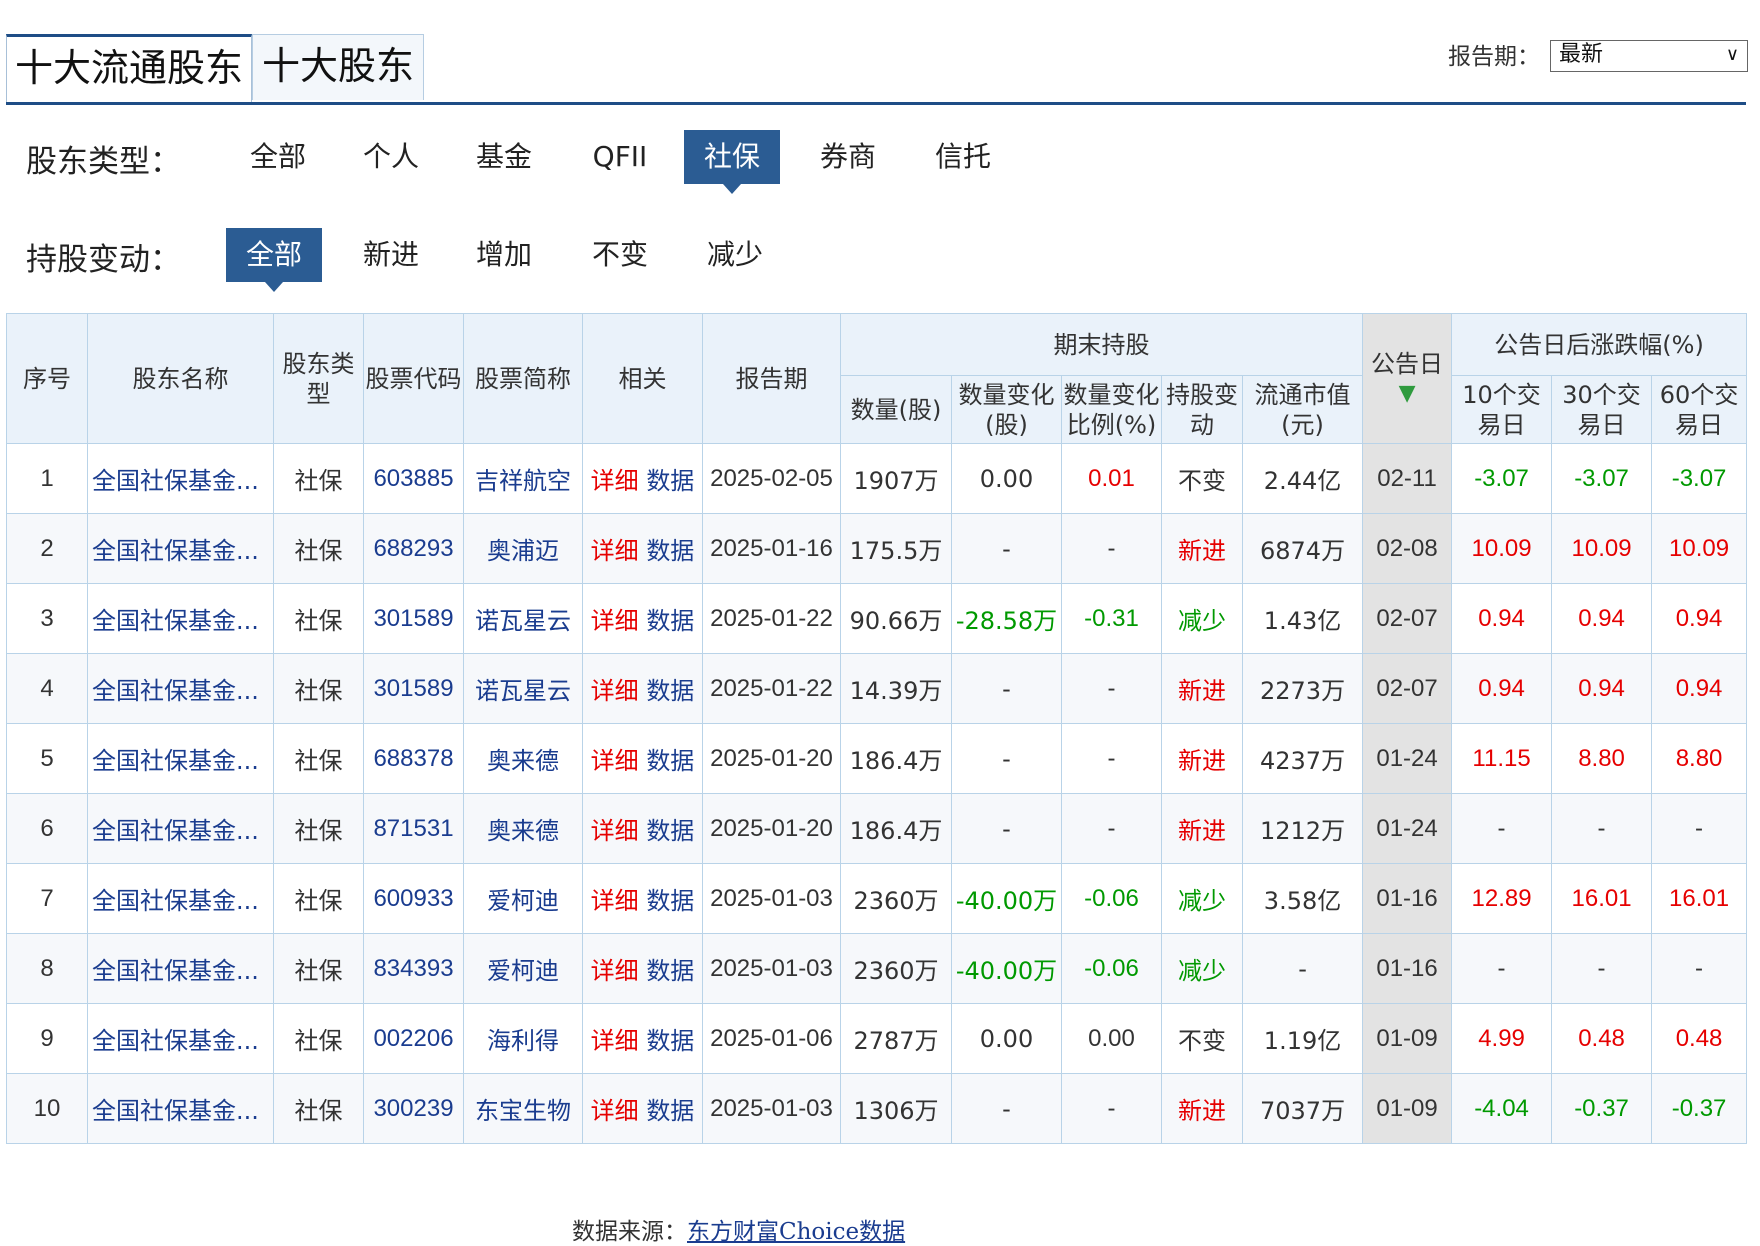 The width and height of the screenshot is (1760, 1246). Describe the element at coordinates (391, 157) in the screenshot. I see `holder-type-individual: 个人` at that location.